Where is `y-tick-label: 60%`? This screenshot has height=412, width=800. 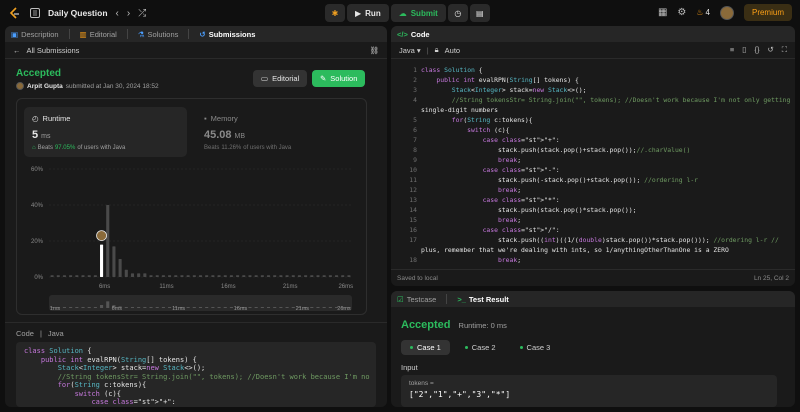 y-tick-label: 60% is located at coordinates (37, 170).